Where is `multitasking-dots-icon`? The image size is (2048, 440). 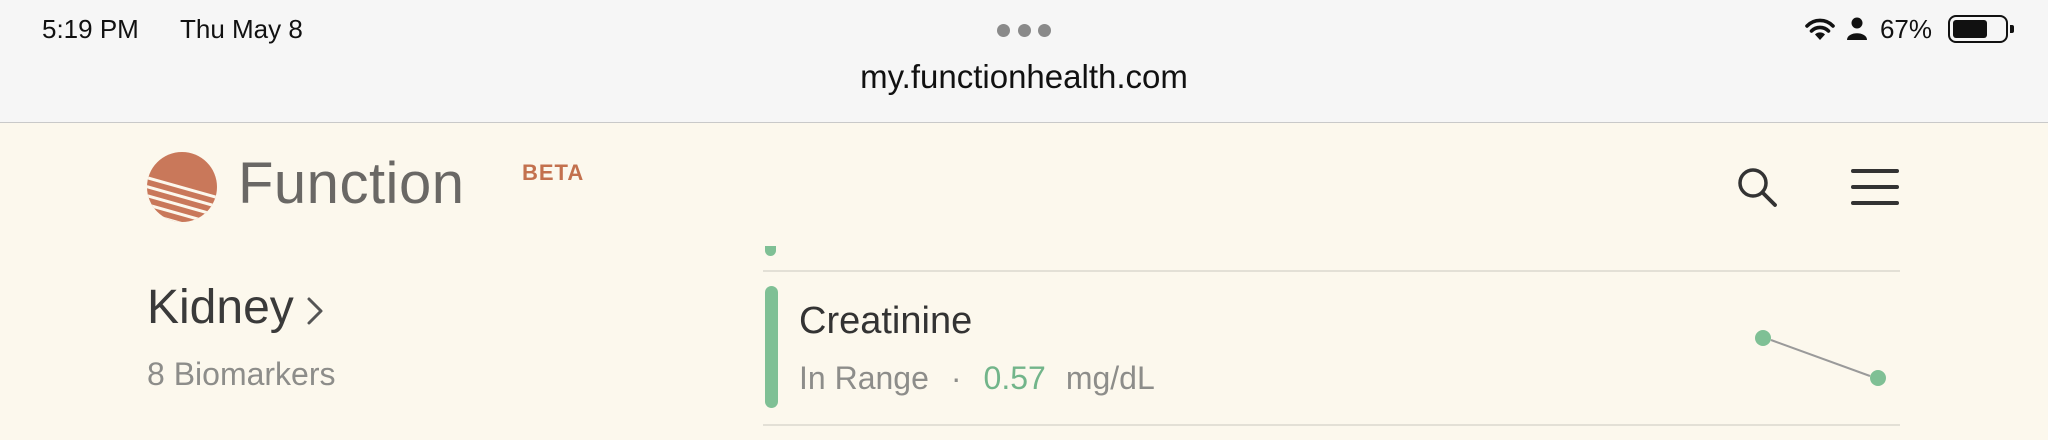 multitasking-dots-icon is located at coordinates (1024, 30).